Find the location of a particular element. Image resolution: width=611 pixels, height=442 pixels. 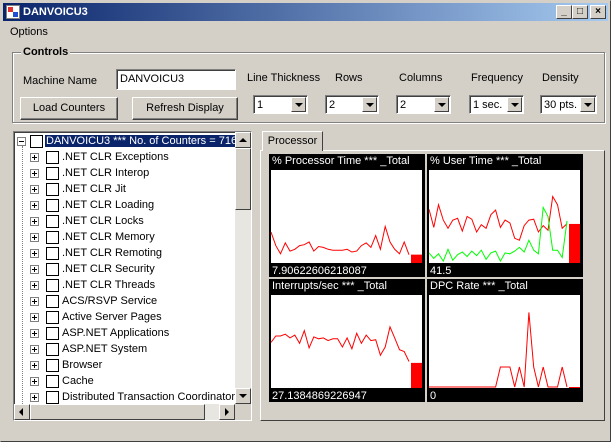

tree-item: .NET CLR Jit is located at coordinates (132, 190).